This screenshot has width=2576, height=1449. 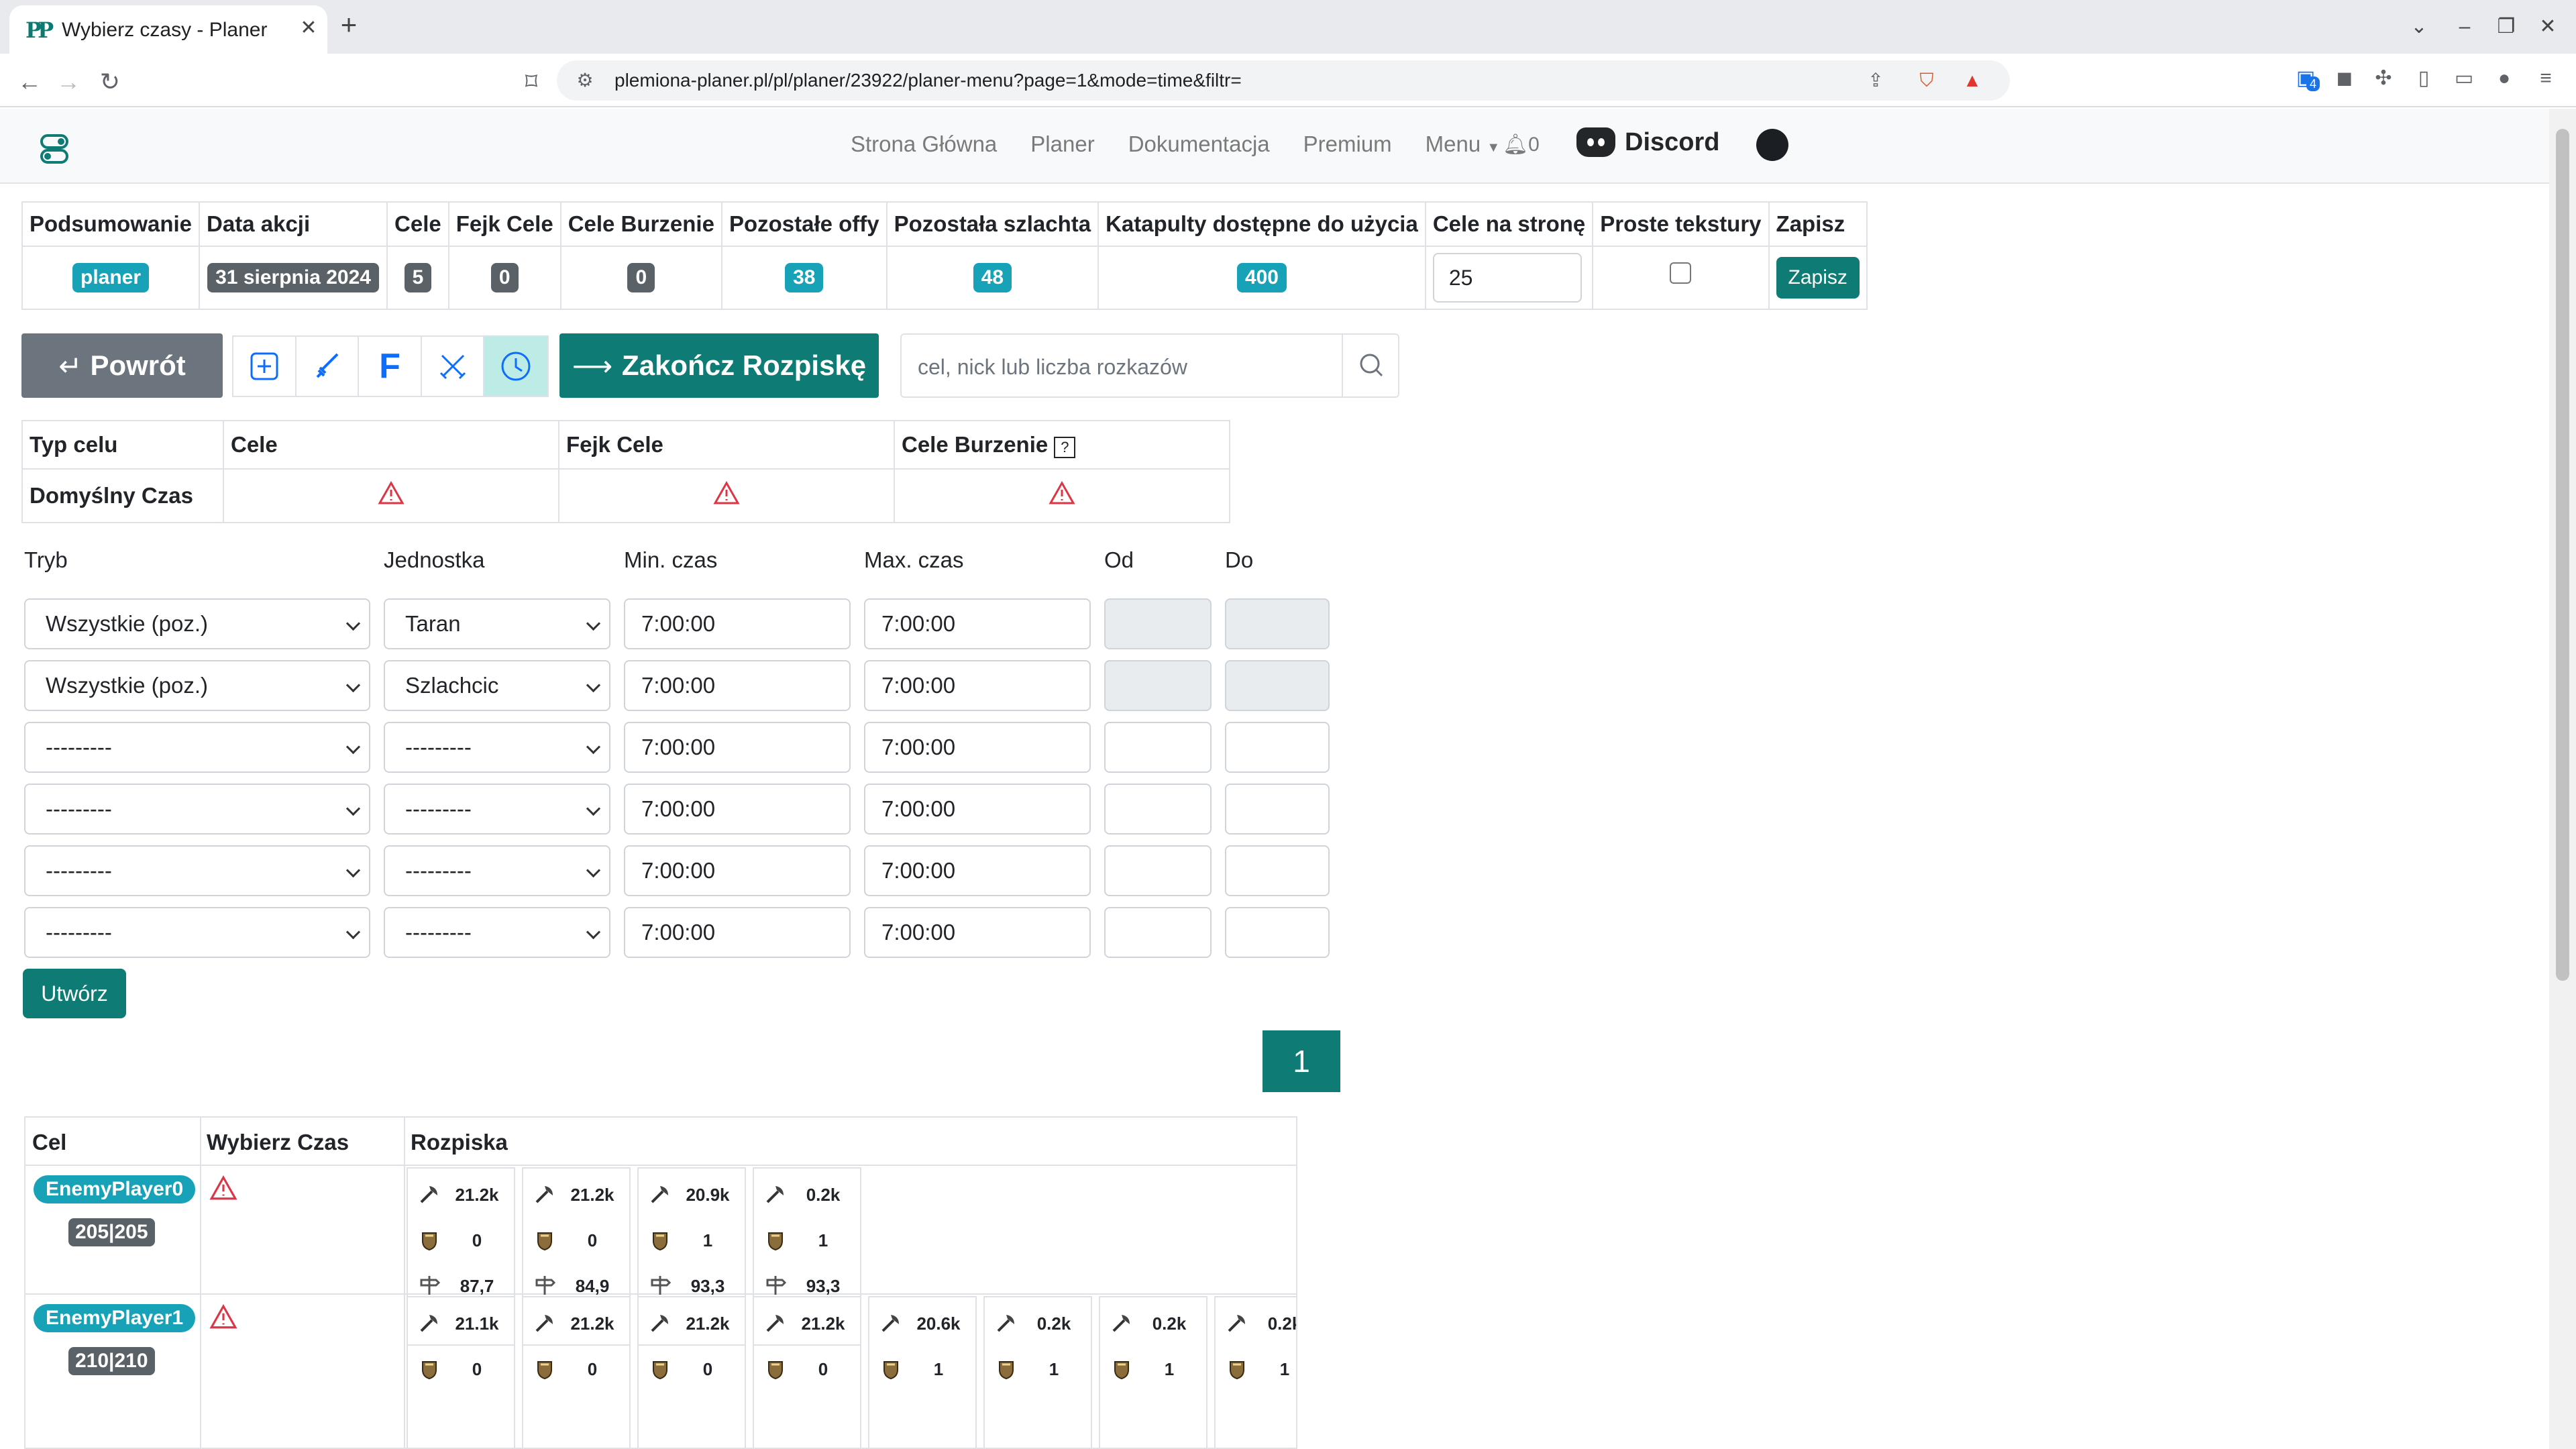 What do you see at coordinates (1521, 144) in the screenshot?
I see `notifications-button: 🔔︎0` at bounding box center [1521, 144].